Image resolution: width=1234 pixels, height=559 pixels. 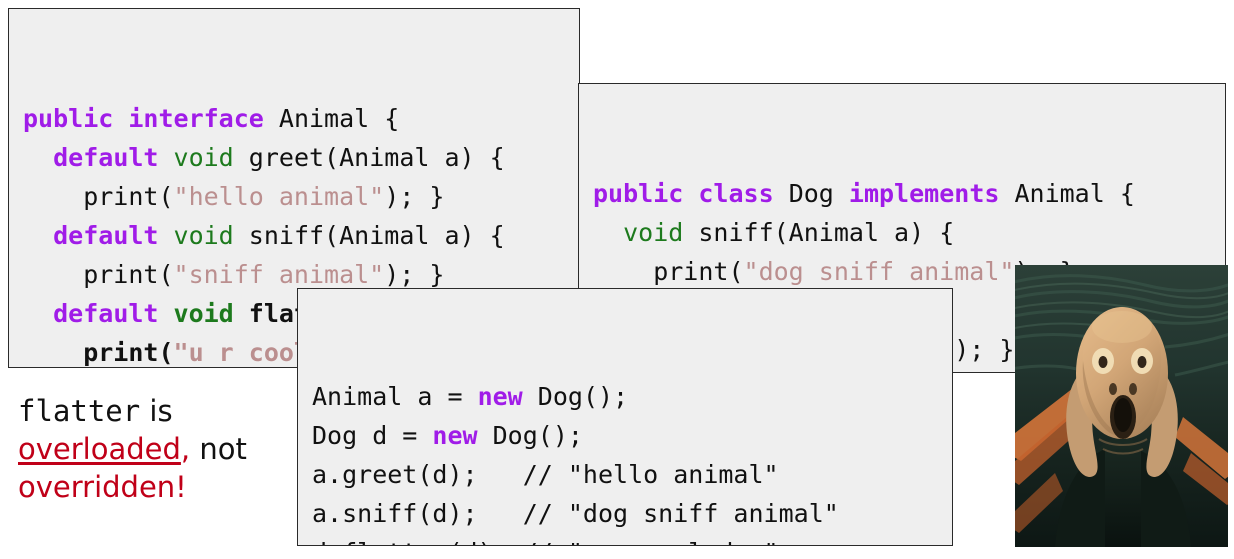 I want to click on annotation-verb: is, so click(x=156, y=411).